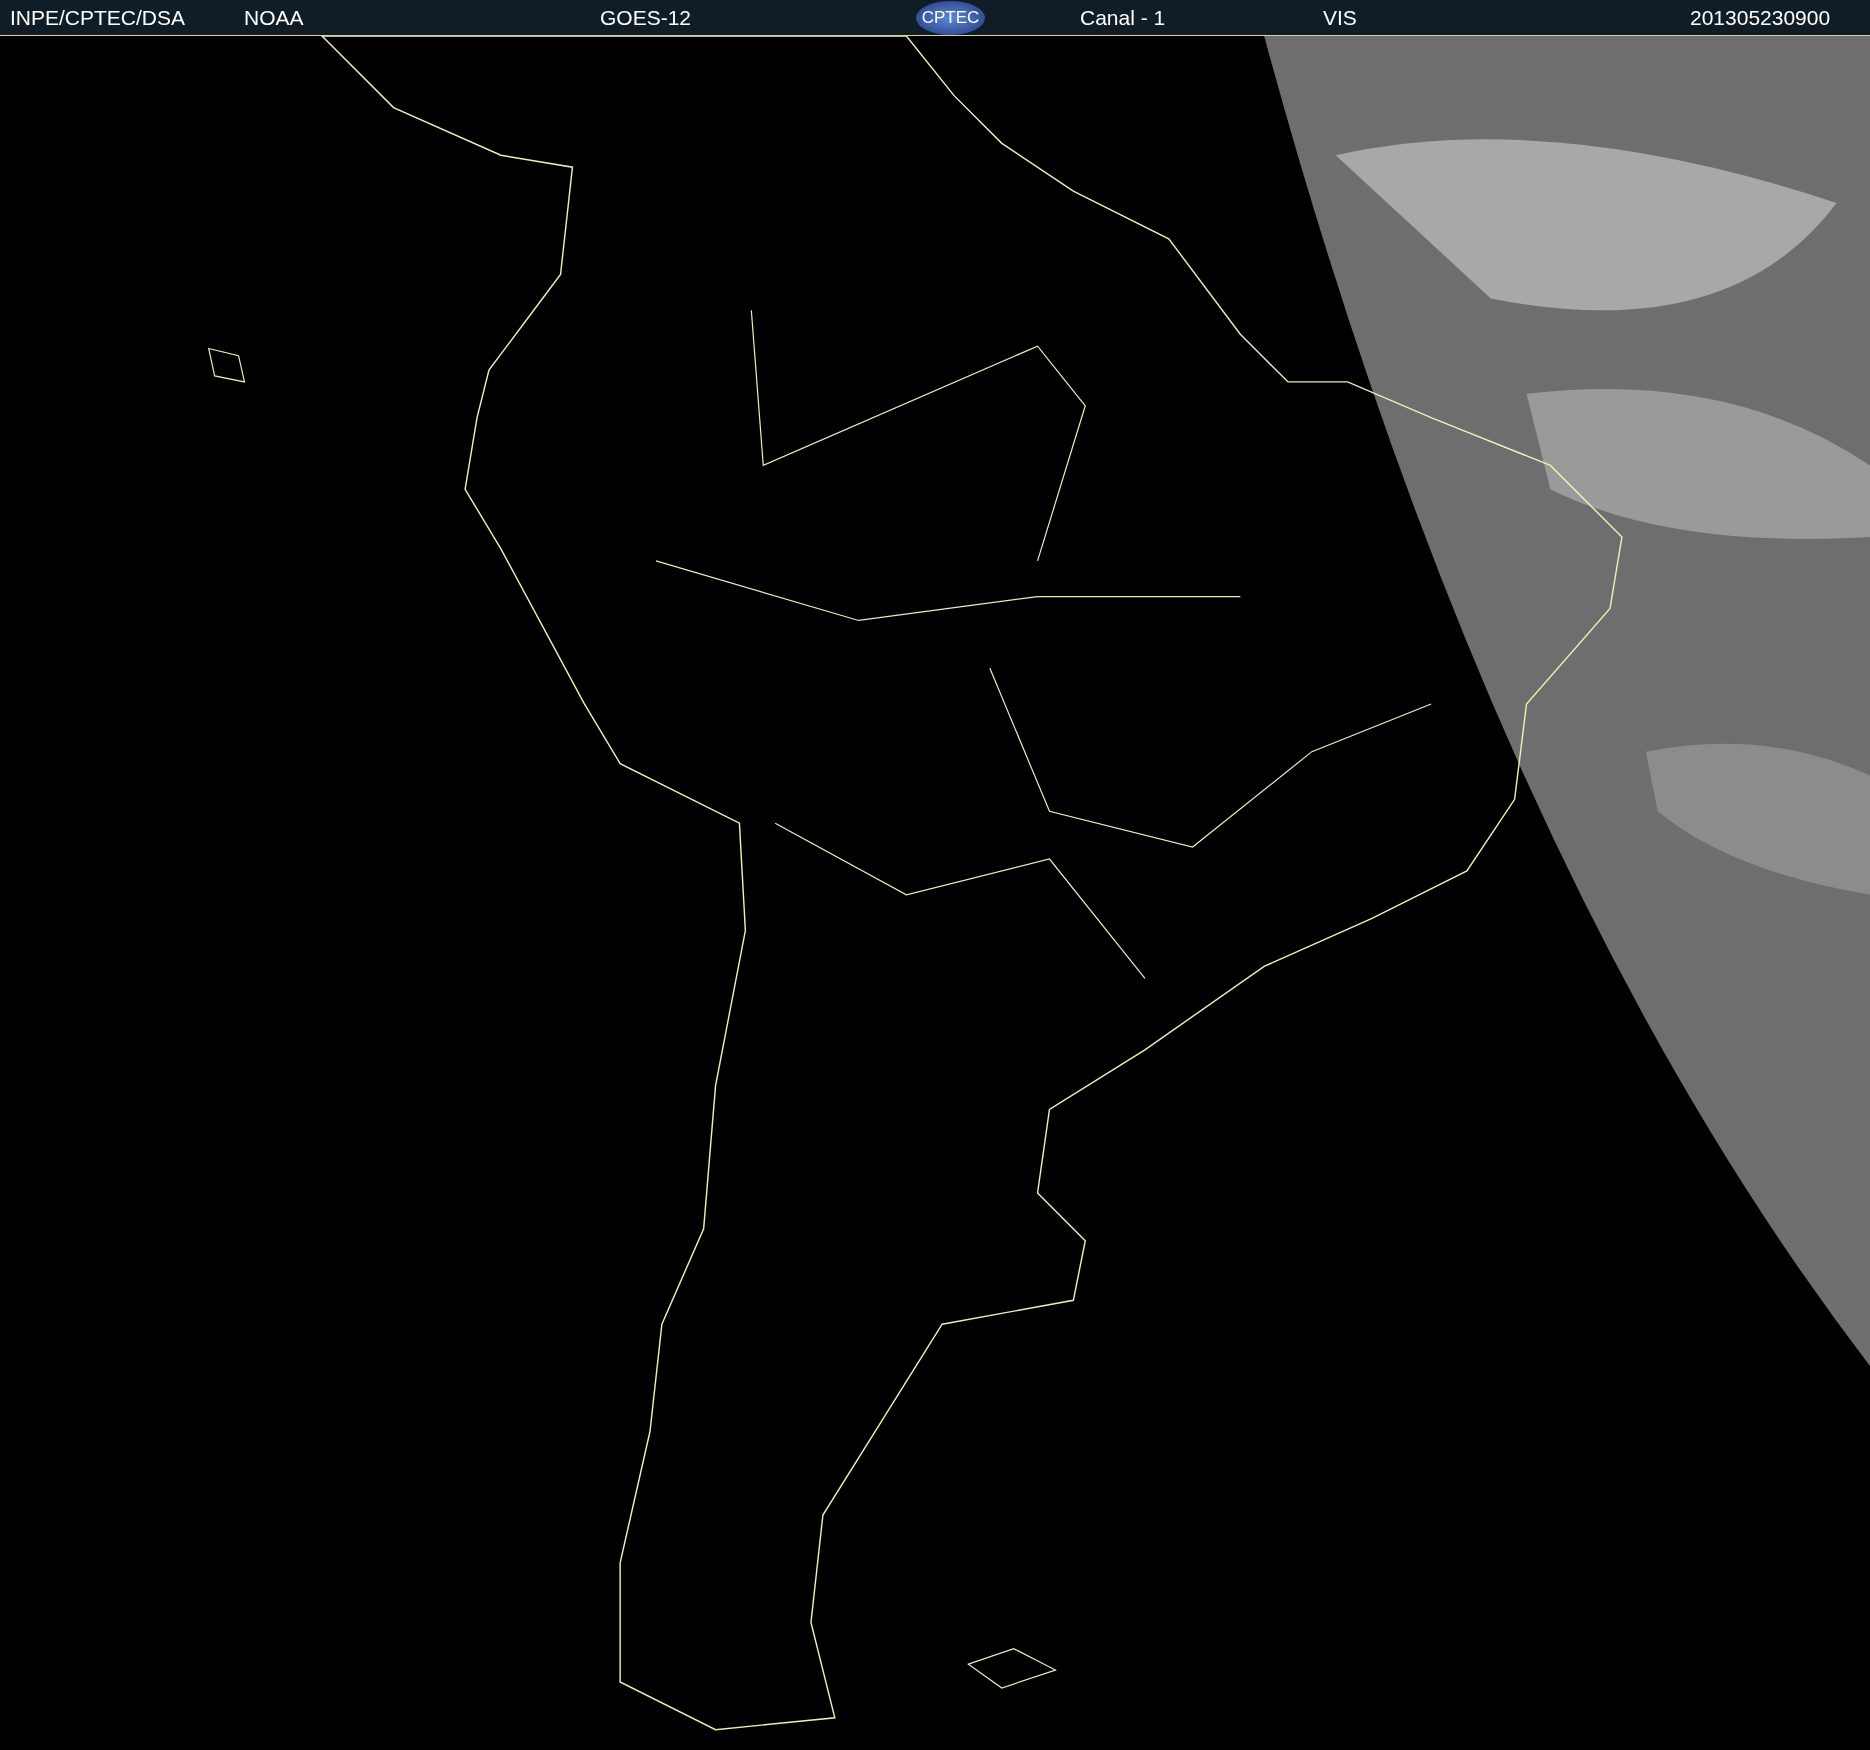  I want to click on header-label: GOES-12, so click(646, 17).